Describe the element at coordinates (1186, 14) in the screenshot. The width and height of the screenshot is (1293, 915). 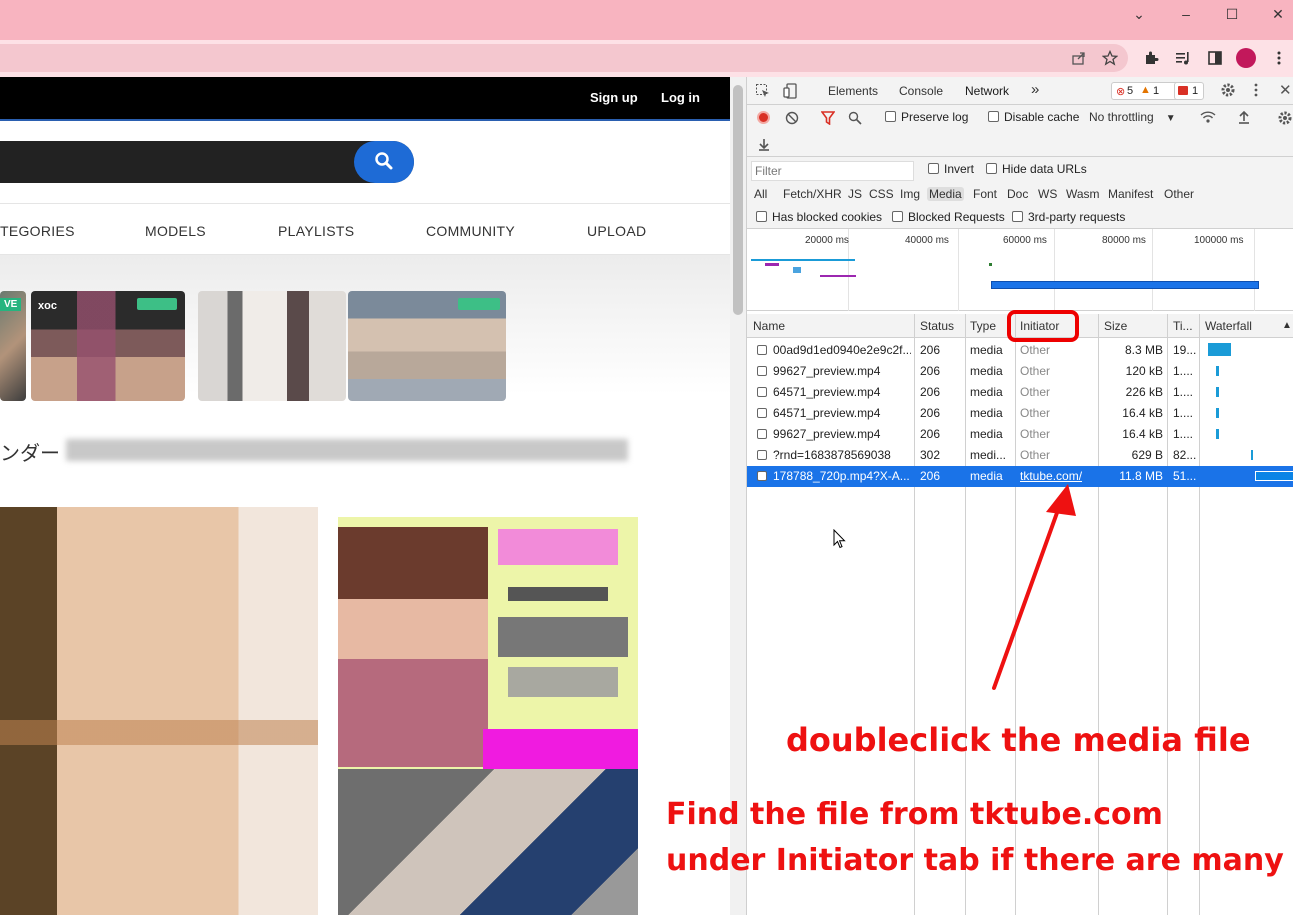
I see `minimize-button: –` at that location.